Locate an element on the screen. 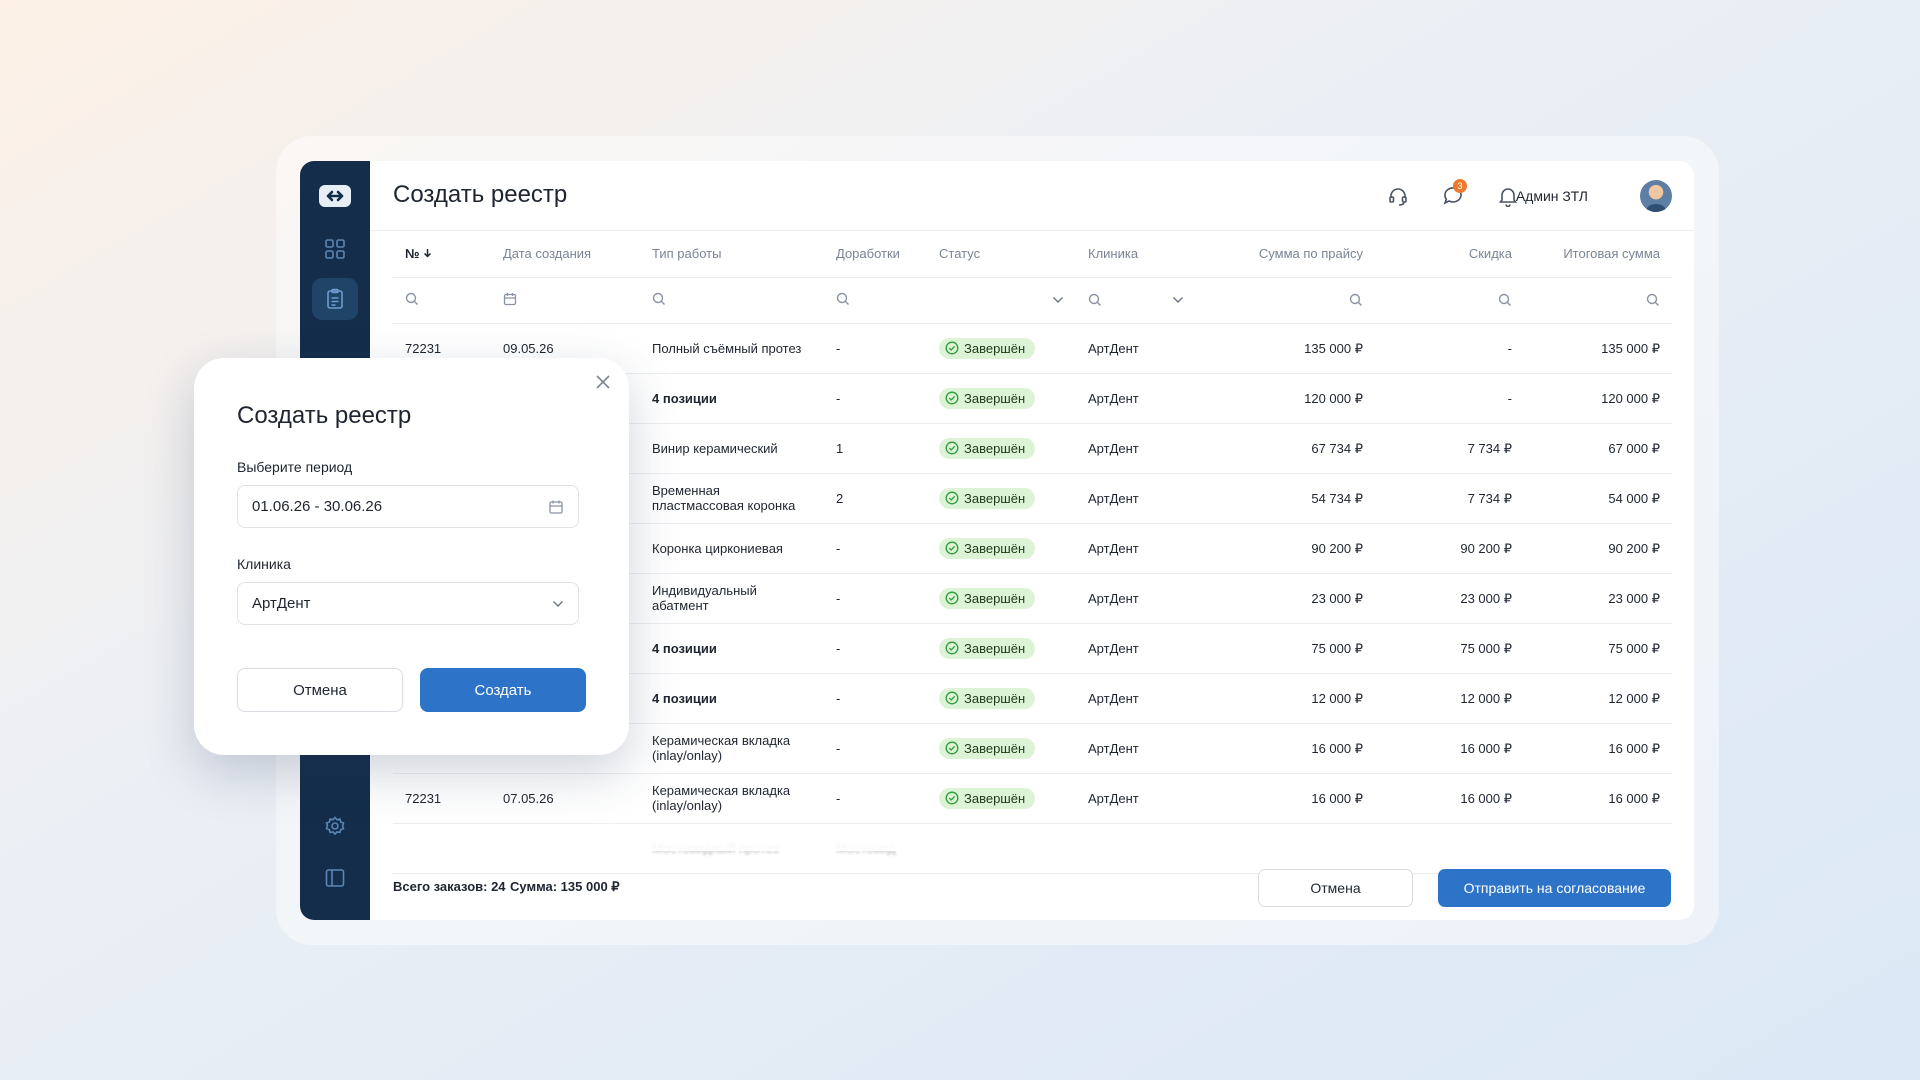  settings-icon is located at coordinates (335, 826).